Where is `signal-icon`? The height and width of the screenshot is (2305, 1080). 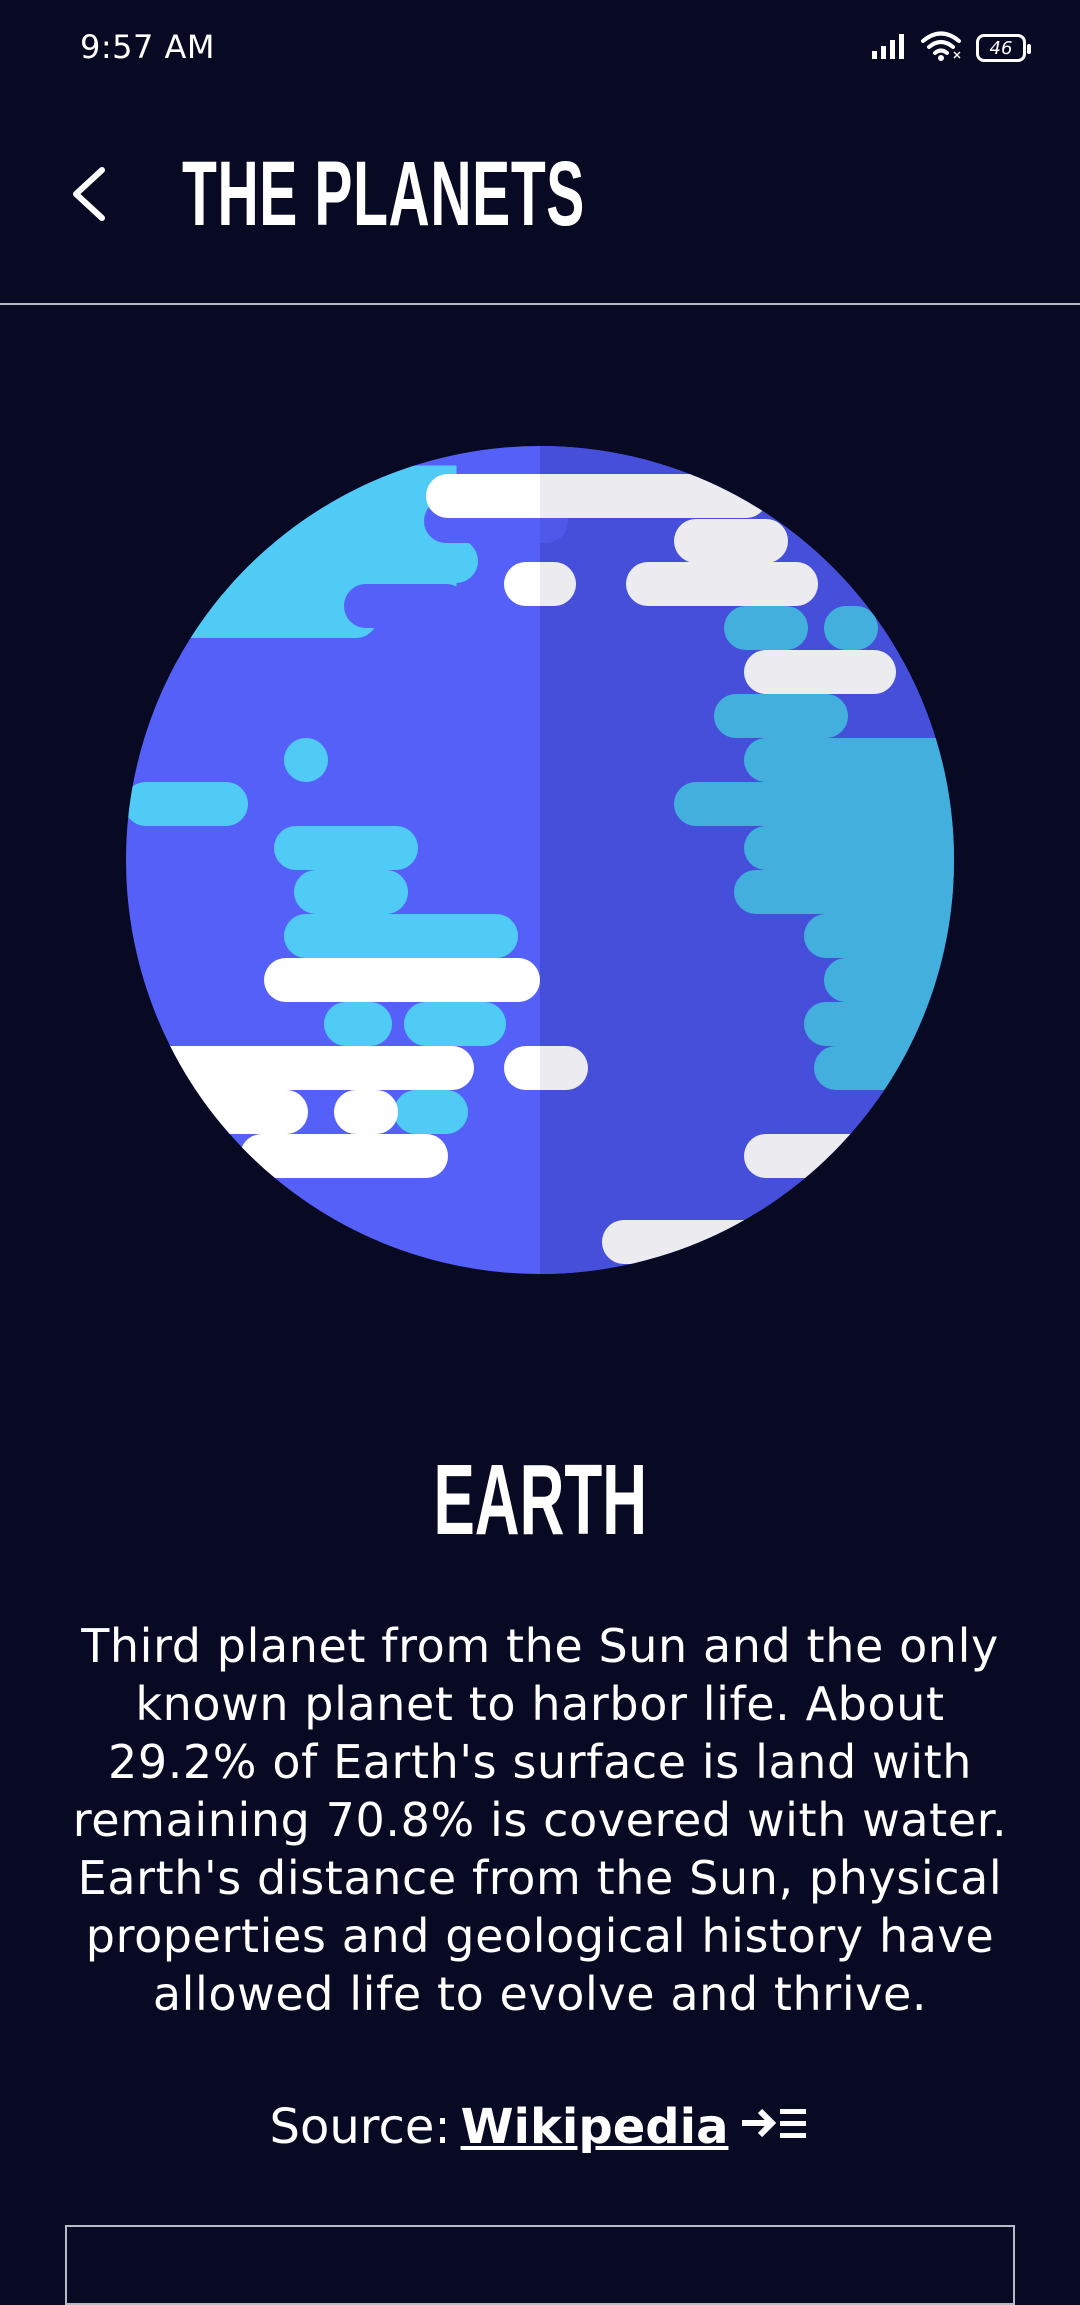
signal-icon is located at coordinates (888, 48).